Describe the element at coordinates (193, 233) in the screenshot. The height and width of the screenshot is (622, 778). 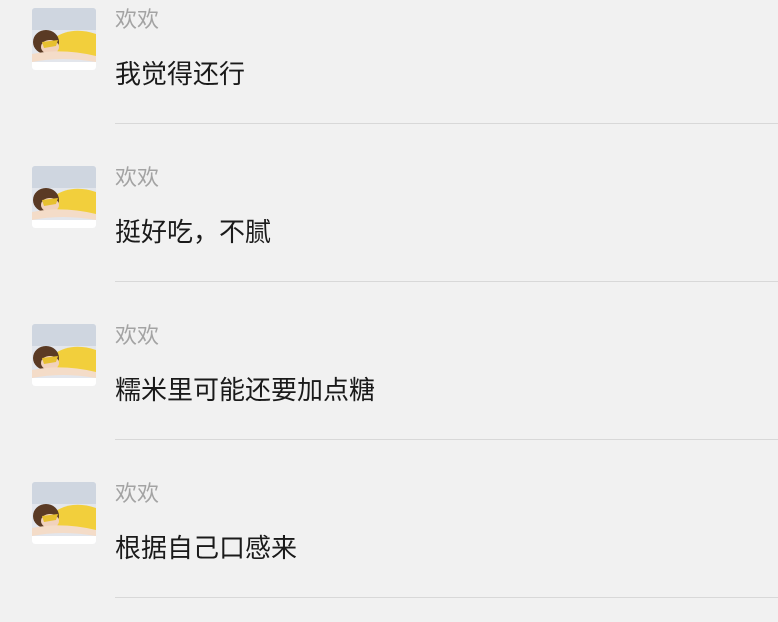
I see `comment-text: 挺好吃，不腻` at that location.